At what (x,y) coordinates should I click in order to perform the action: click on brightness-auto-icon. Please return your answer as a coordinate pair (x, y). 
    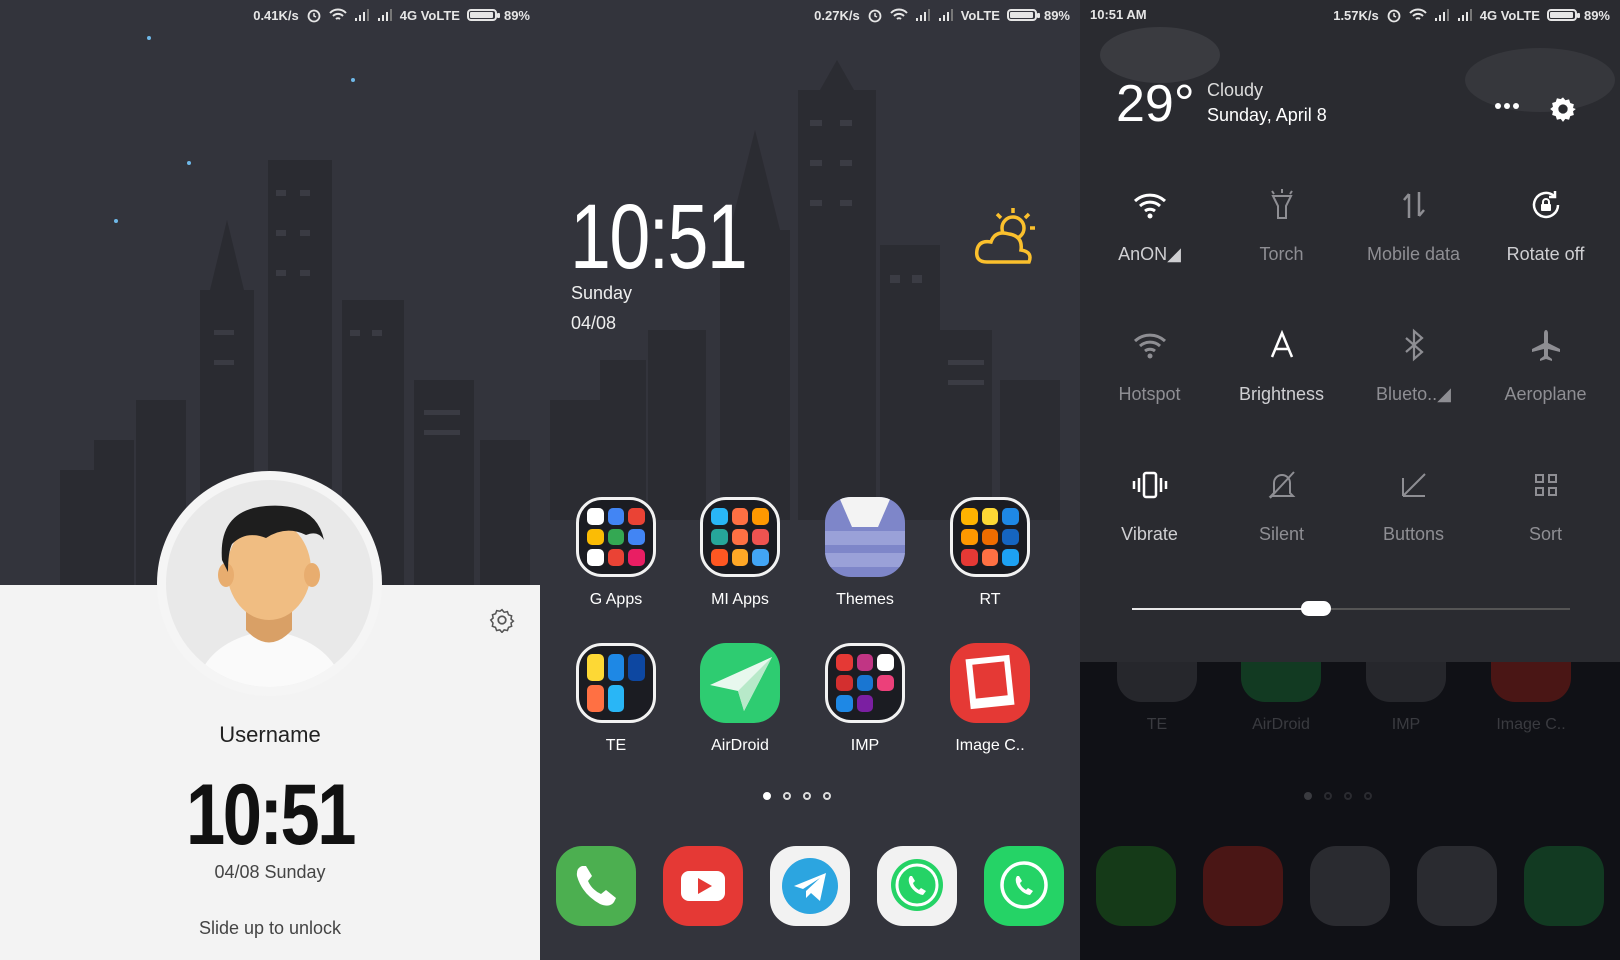
    Looking at the image, I should click on (1281, 344).